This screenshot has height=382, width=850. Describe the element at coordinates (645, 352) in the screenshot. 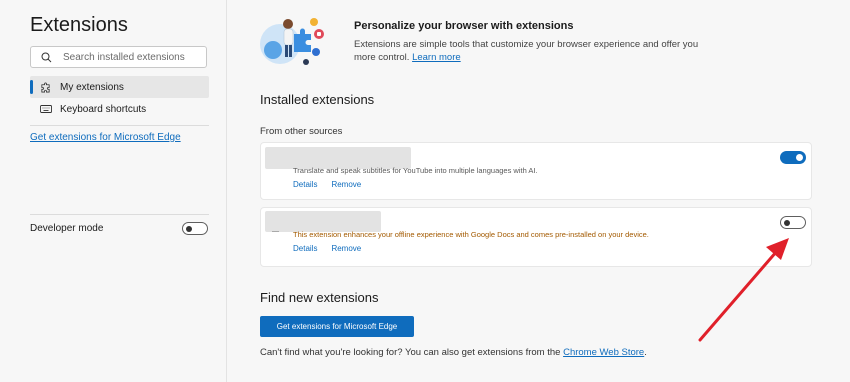

I see `footer-text-end: .` at that location.